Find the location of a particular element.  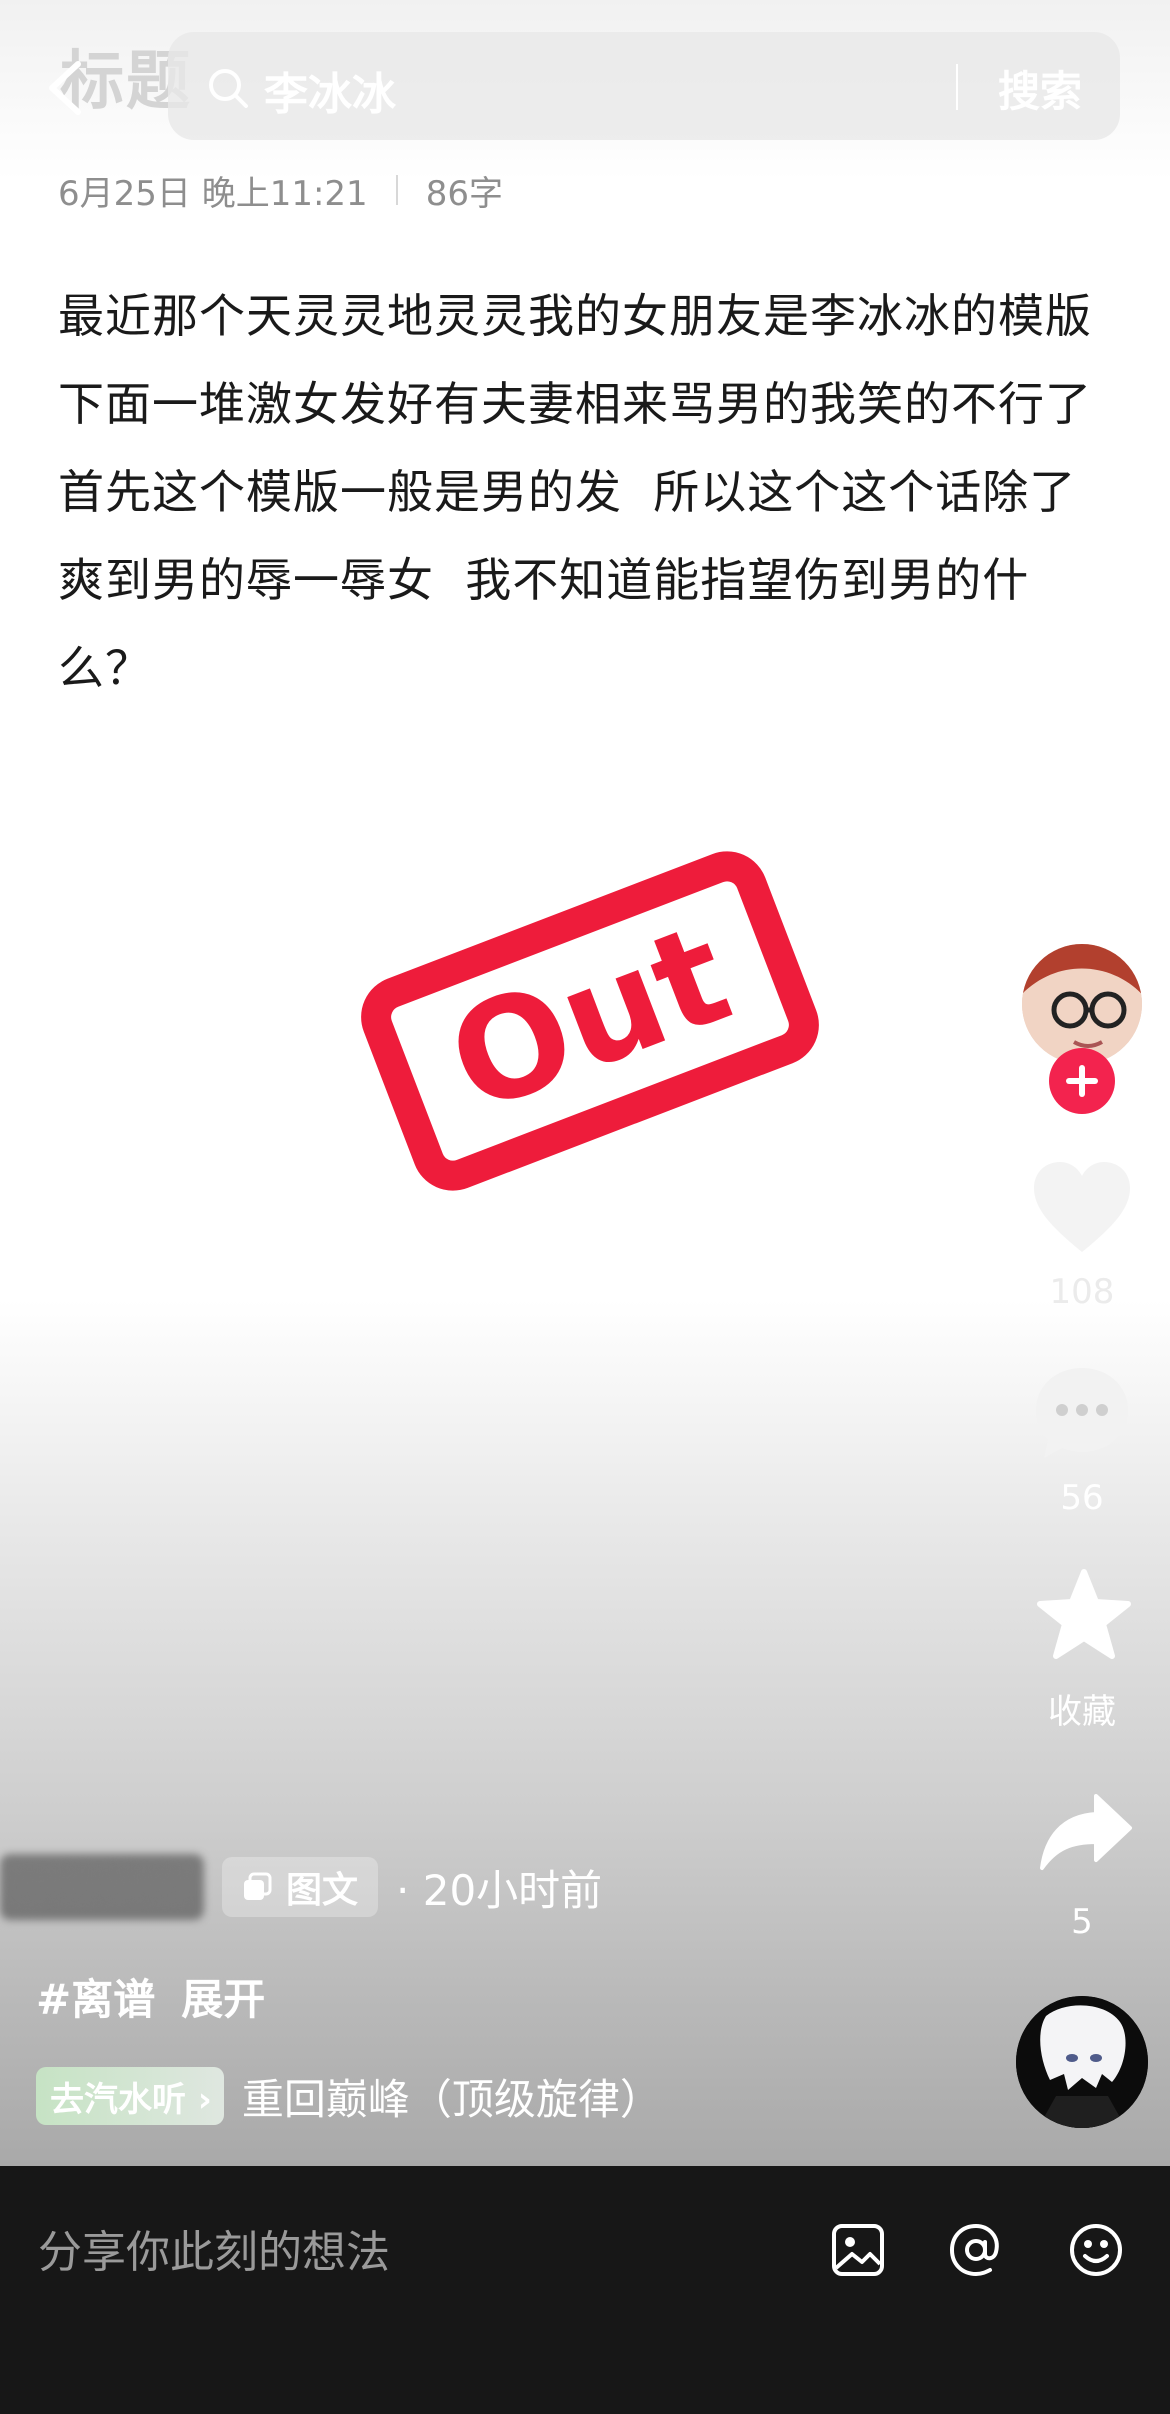

like-count: 108 is located at coordinates (1082, 1292).